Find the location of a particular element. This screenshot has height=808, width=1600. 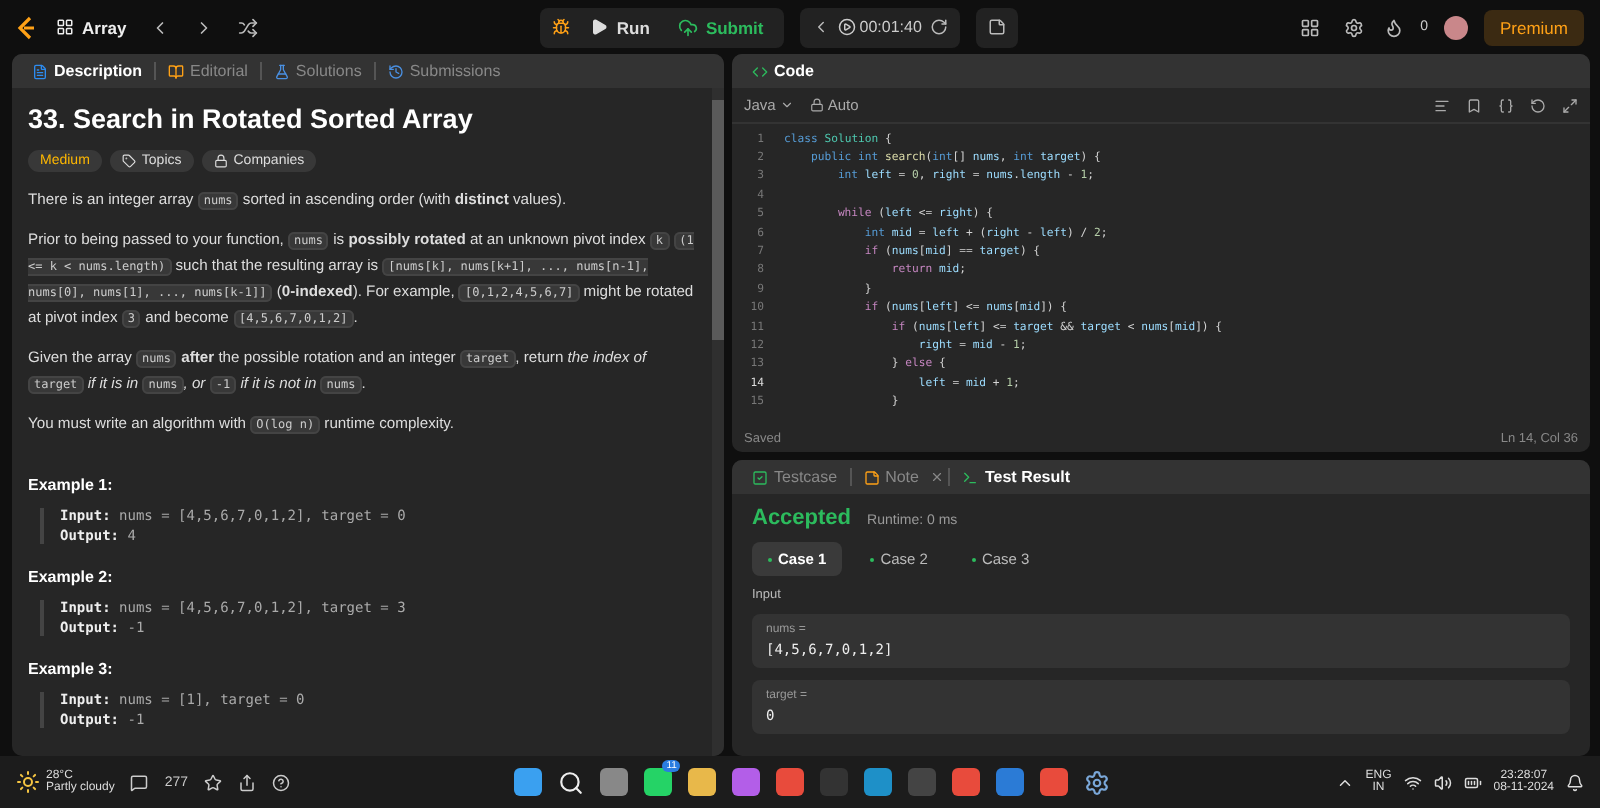

premium-button: Premium is located at coordinates (1533, 27).